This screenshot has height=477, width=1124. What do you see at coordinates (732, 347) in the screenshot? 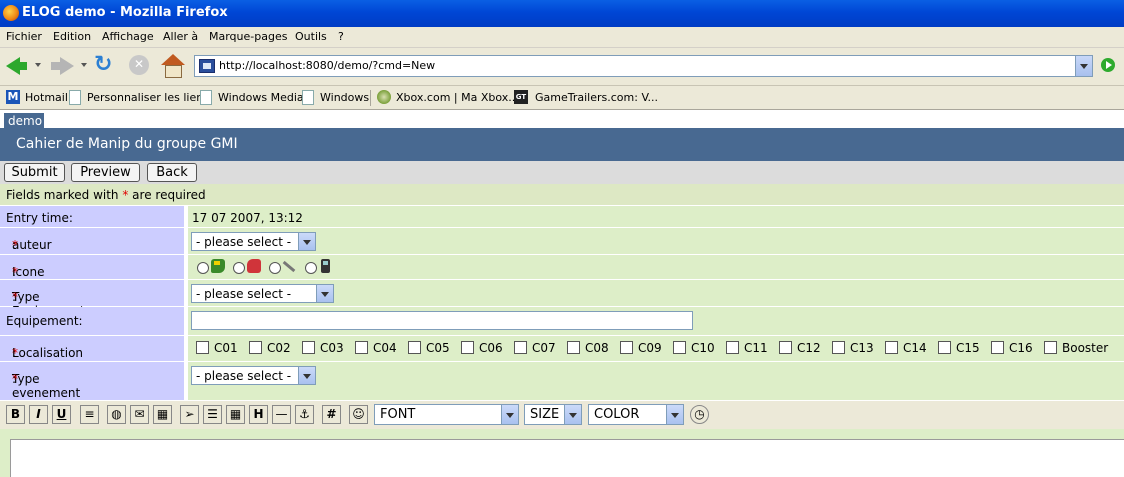
I see `checkbox-c11` at bounding box center [732, 347].